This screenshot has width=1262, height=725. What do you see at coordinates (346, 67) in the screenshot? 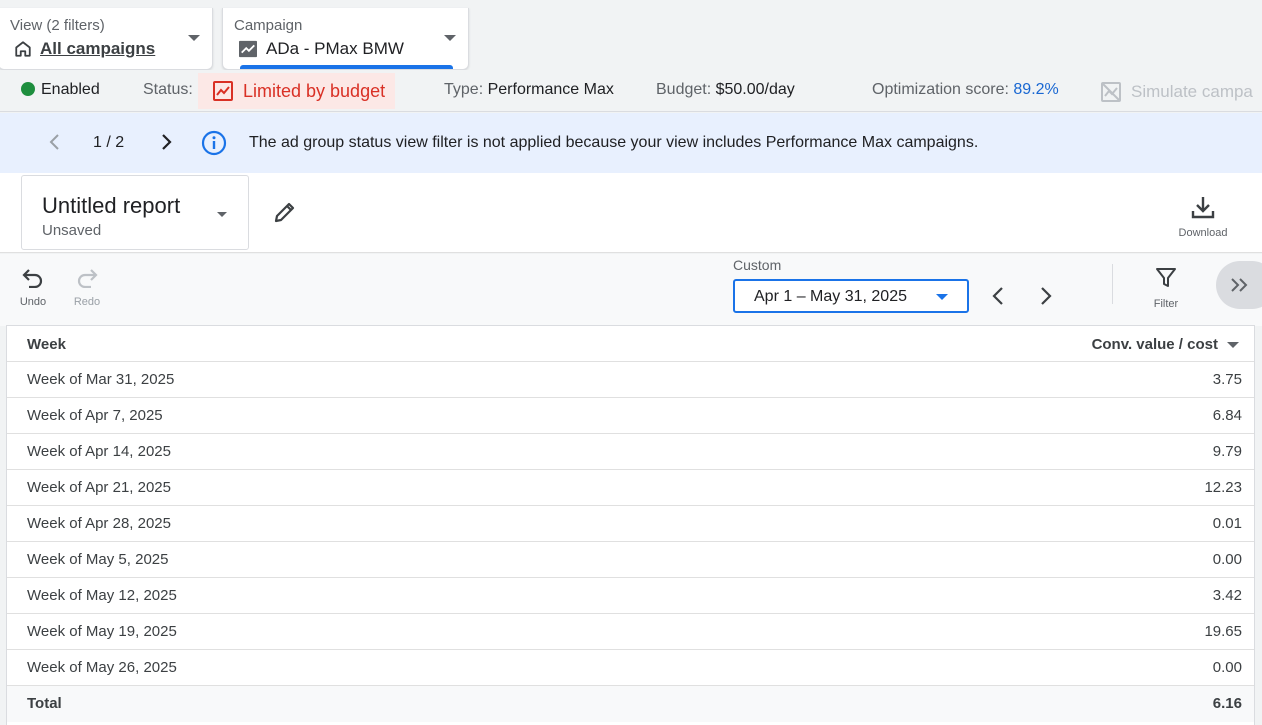
I see `active-indicator` at bounding box center [346, 67].